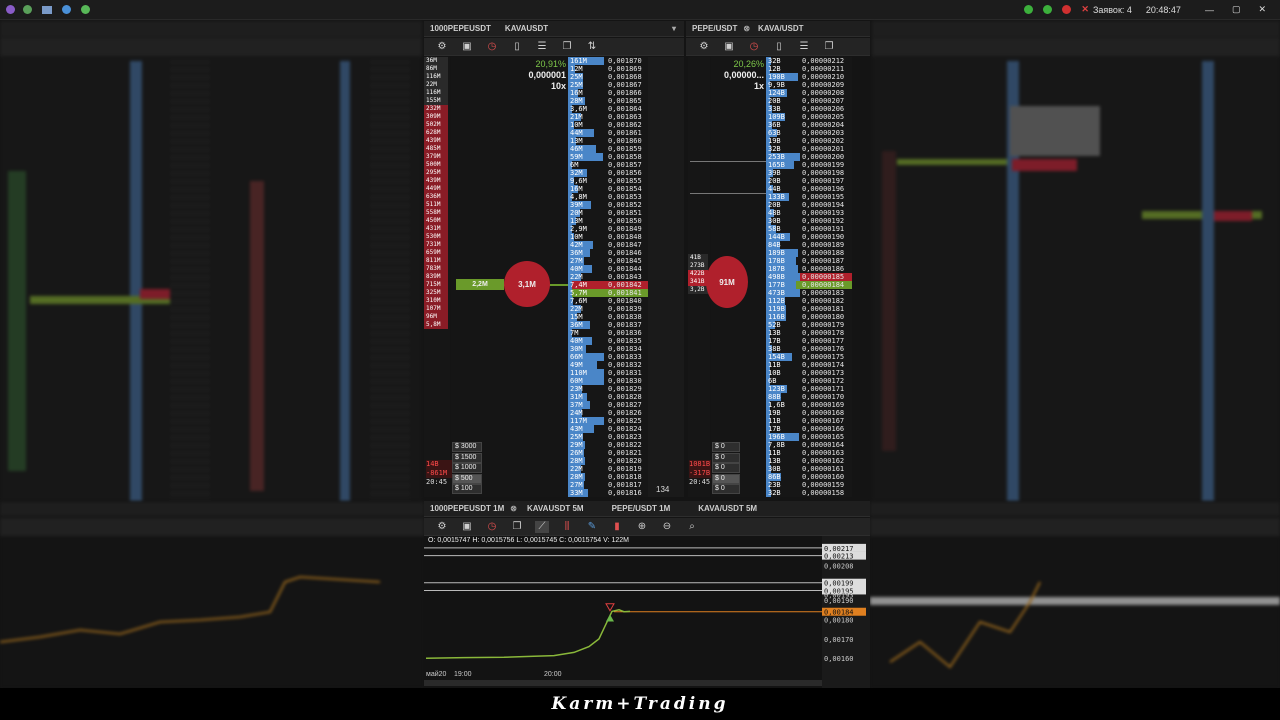 Image resolution: width=1280 pixels, height=720 pixels. I want to click on ladder-row: 27M 0,001845, so click(608, 261).